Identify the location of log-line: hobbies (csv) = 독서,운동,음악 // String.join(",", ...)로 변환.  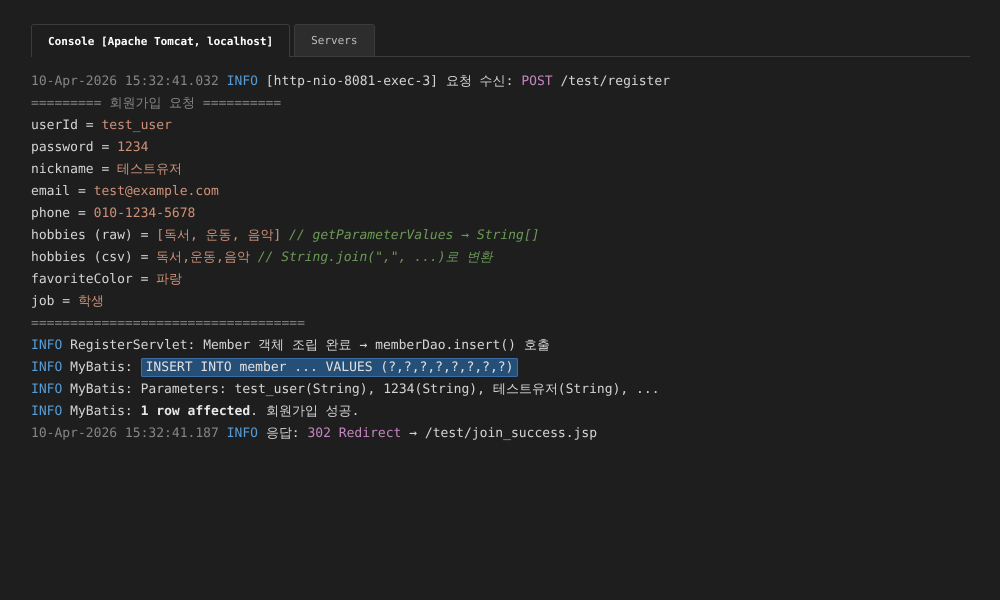
(262, 258).